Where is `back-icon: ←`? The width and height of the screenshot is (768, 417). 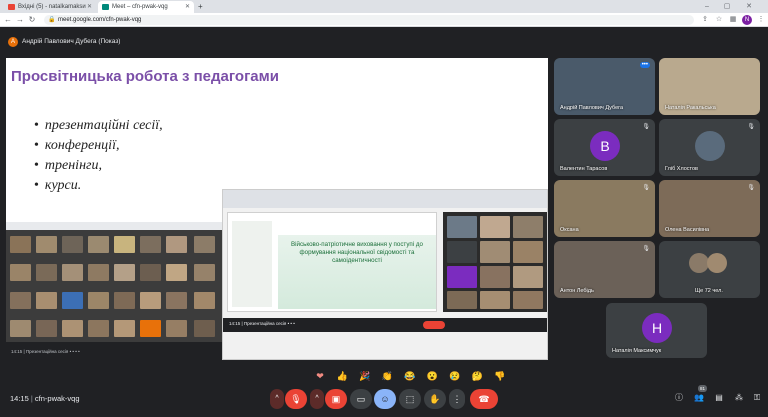 back-icon: ← is located at coordinates (8, 20).